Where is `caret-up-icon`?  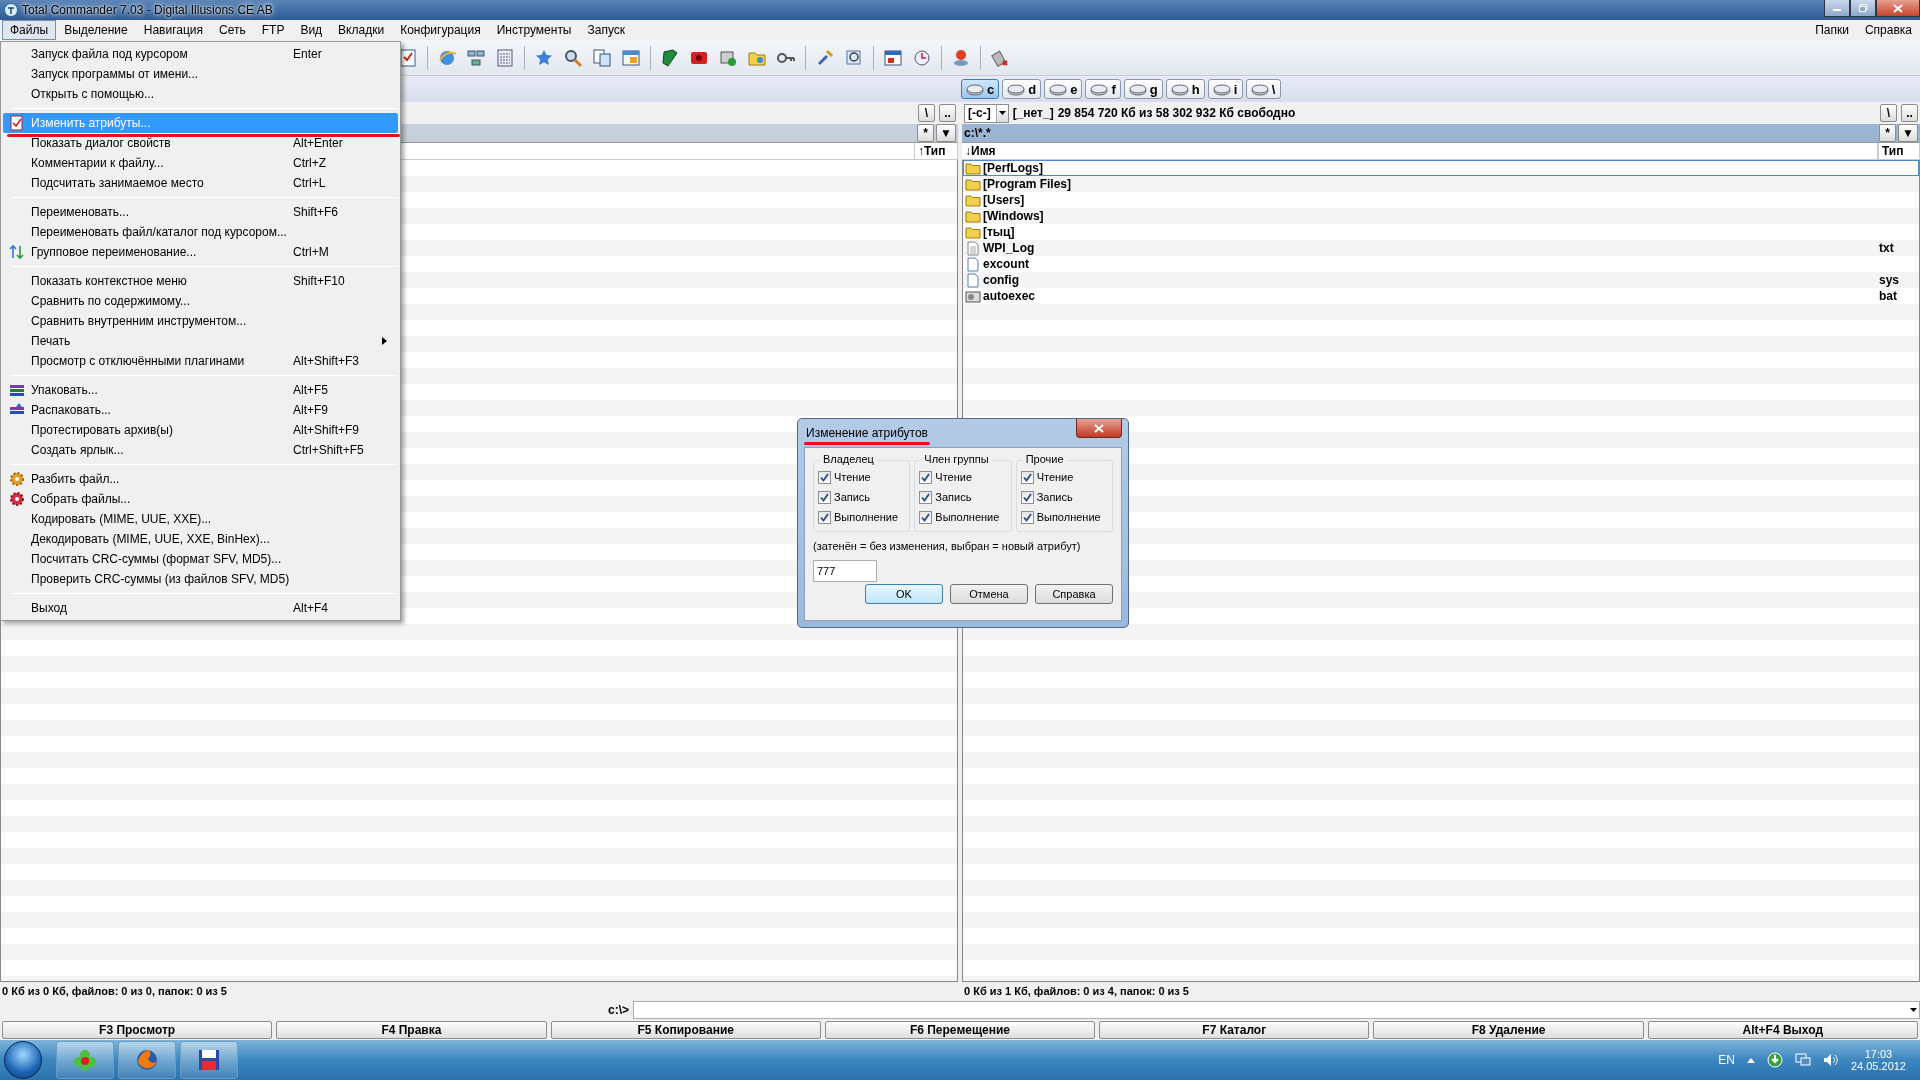
caret-up-icon is located at coordinates (1750, 1060).